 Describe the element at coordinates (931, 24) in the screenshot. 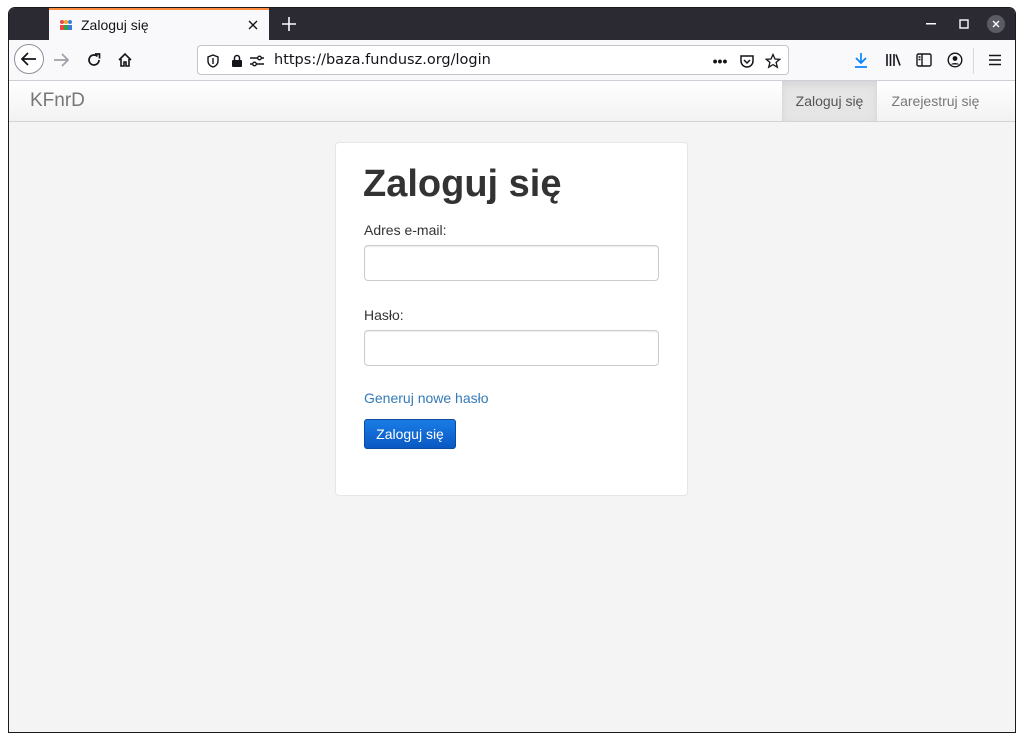

I see `minimize-window-icon` at that location.